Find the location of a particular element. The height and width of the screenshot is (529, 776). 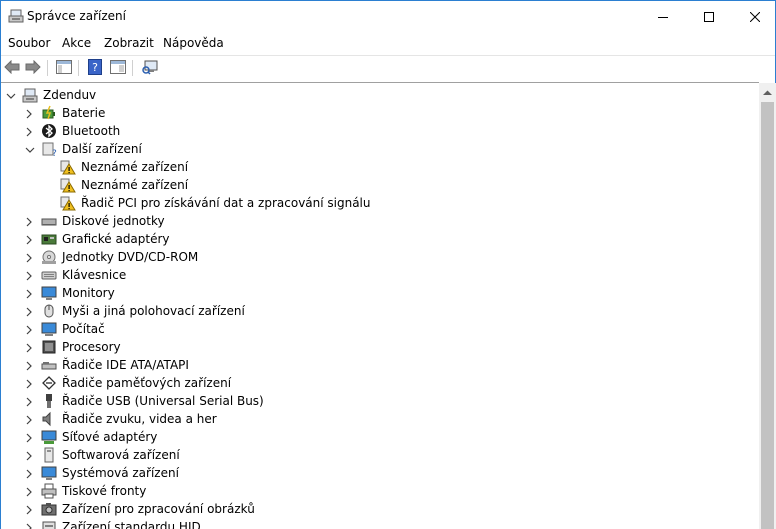

tree-item-label: Bluetooth is located at coordinates (91, 131).